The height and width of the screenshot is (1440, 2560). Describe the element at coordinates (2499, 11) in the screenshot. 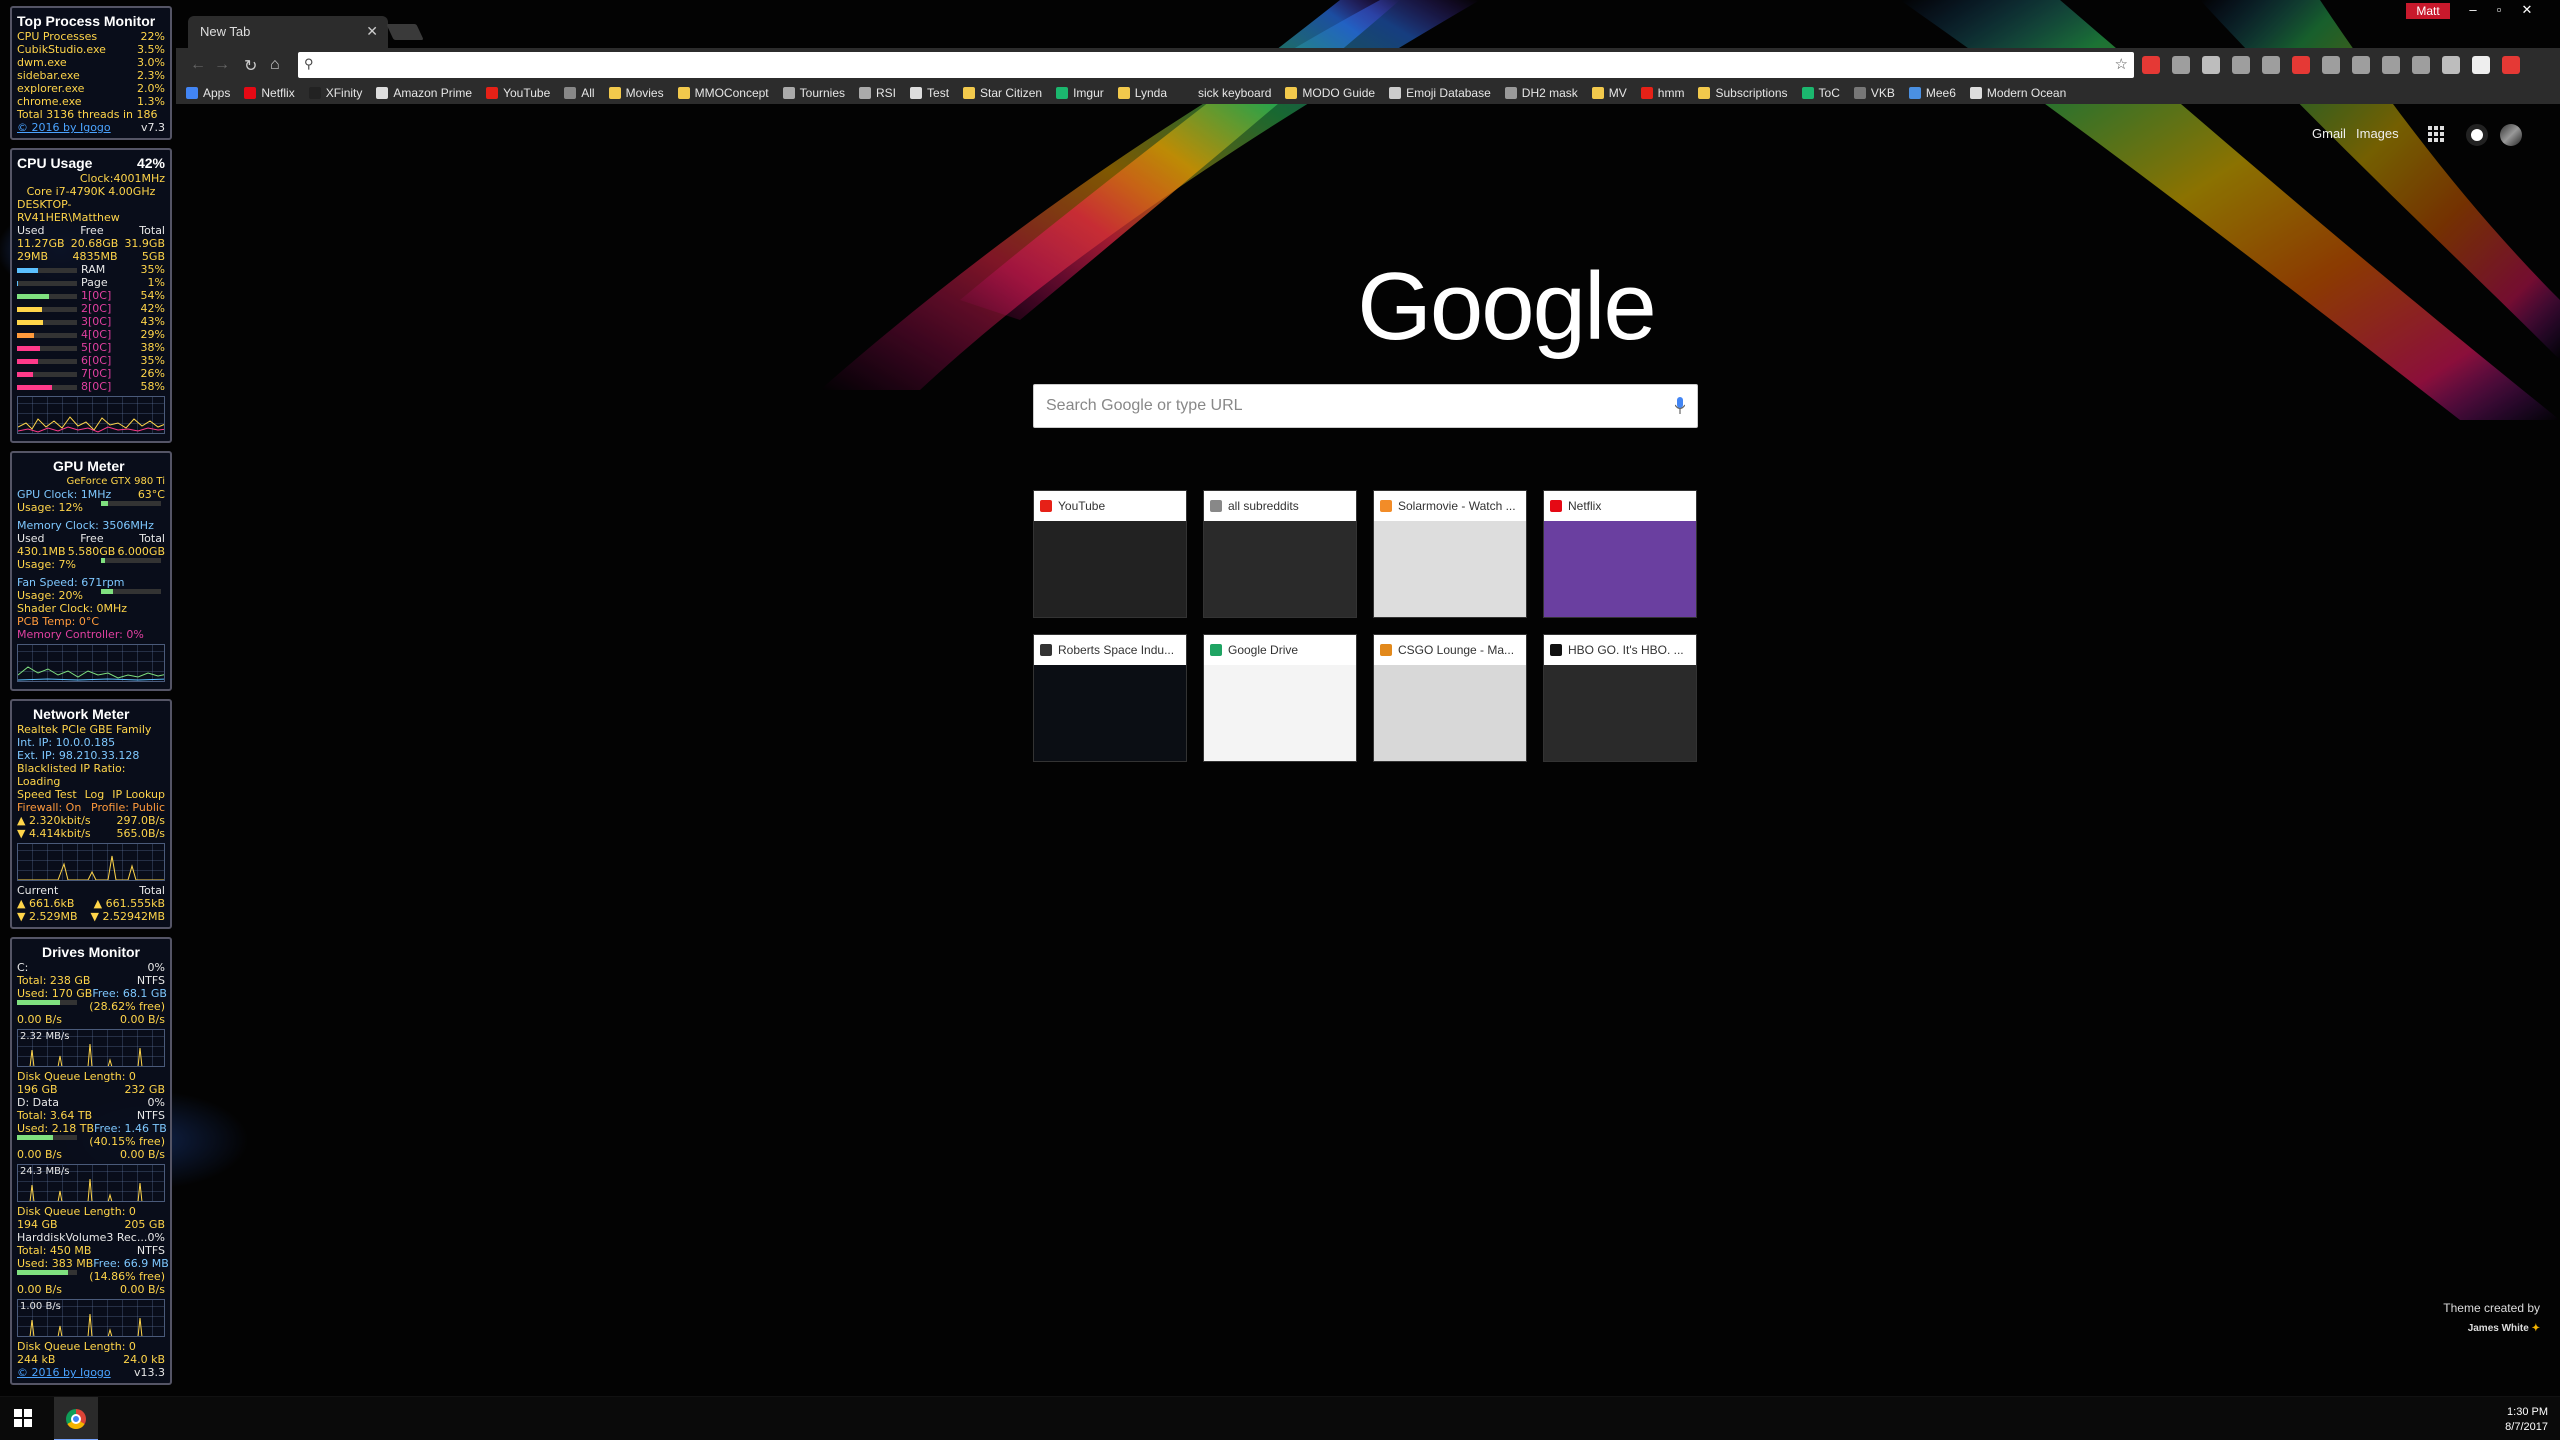

I see `maximize-button: ▫` at that location.